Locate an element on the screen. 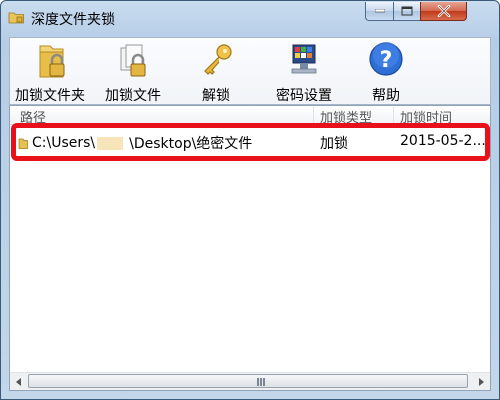 This screenshot has width=500, height=400. column-header-lock-time: 加锁时间 is located at coordinates (442, 115).